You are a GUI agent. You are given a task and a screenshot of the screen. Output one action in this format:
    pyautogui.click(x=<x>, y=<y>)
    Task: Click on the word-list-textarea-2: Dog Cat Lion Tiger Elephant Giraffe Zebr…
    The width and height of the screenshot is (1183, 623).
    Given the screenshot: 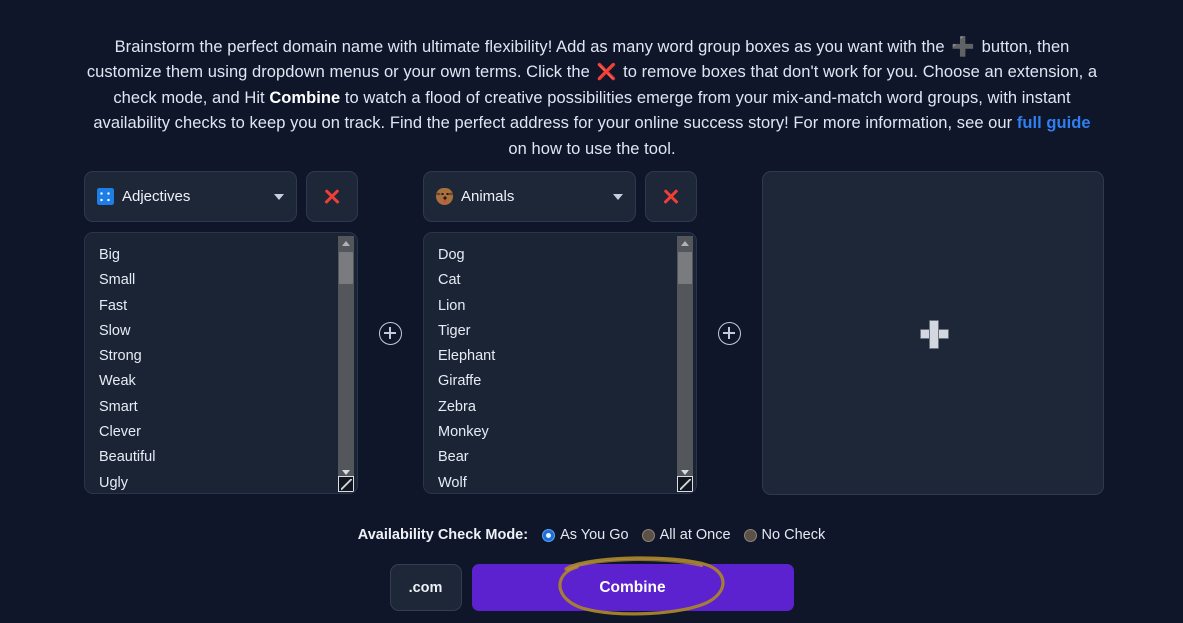 What is the action you would take?
    pyautogui.click(x=560, y=363)
    